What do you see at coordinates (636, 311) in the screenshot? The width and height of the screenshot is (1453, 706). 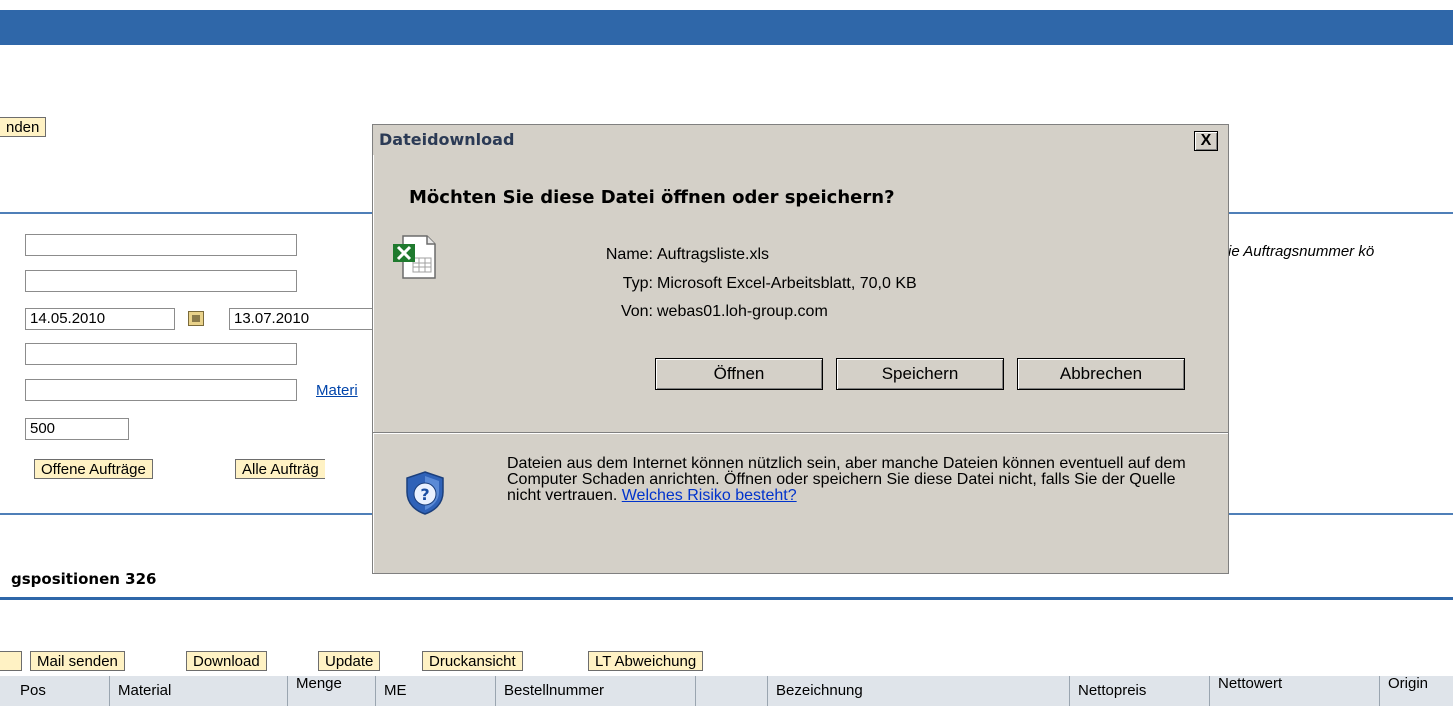 I see `from-label: Von:` at bounding box center [636, 311].